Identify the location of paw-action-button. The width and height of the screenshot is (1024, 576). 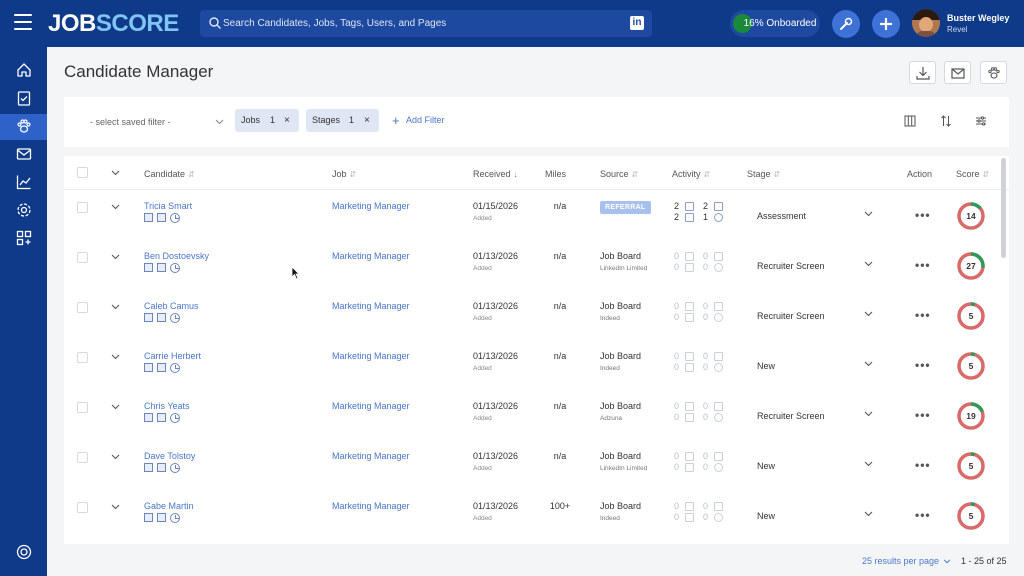
(993, 72).